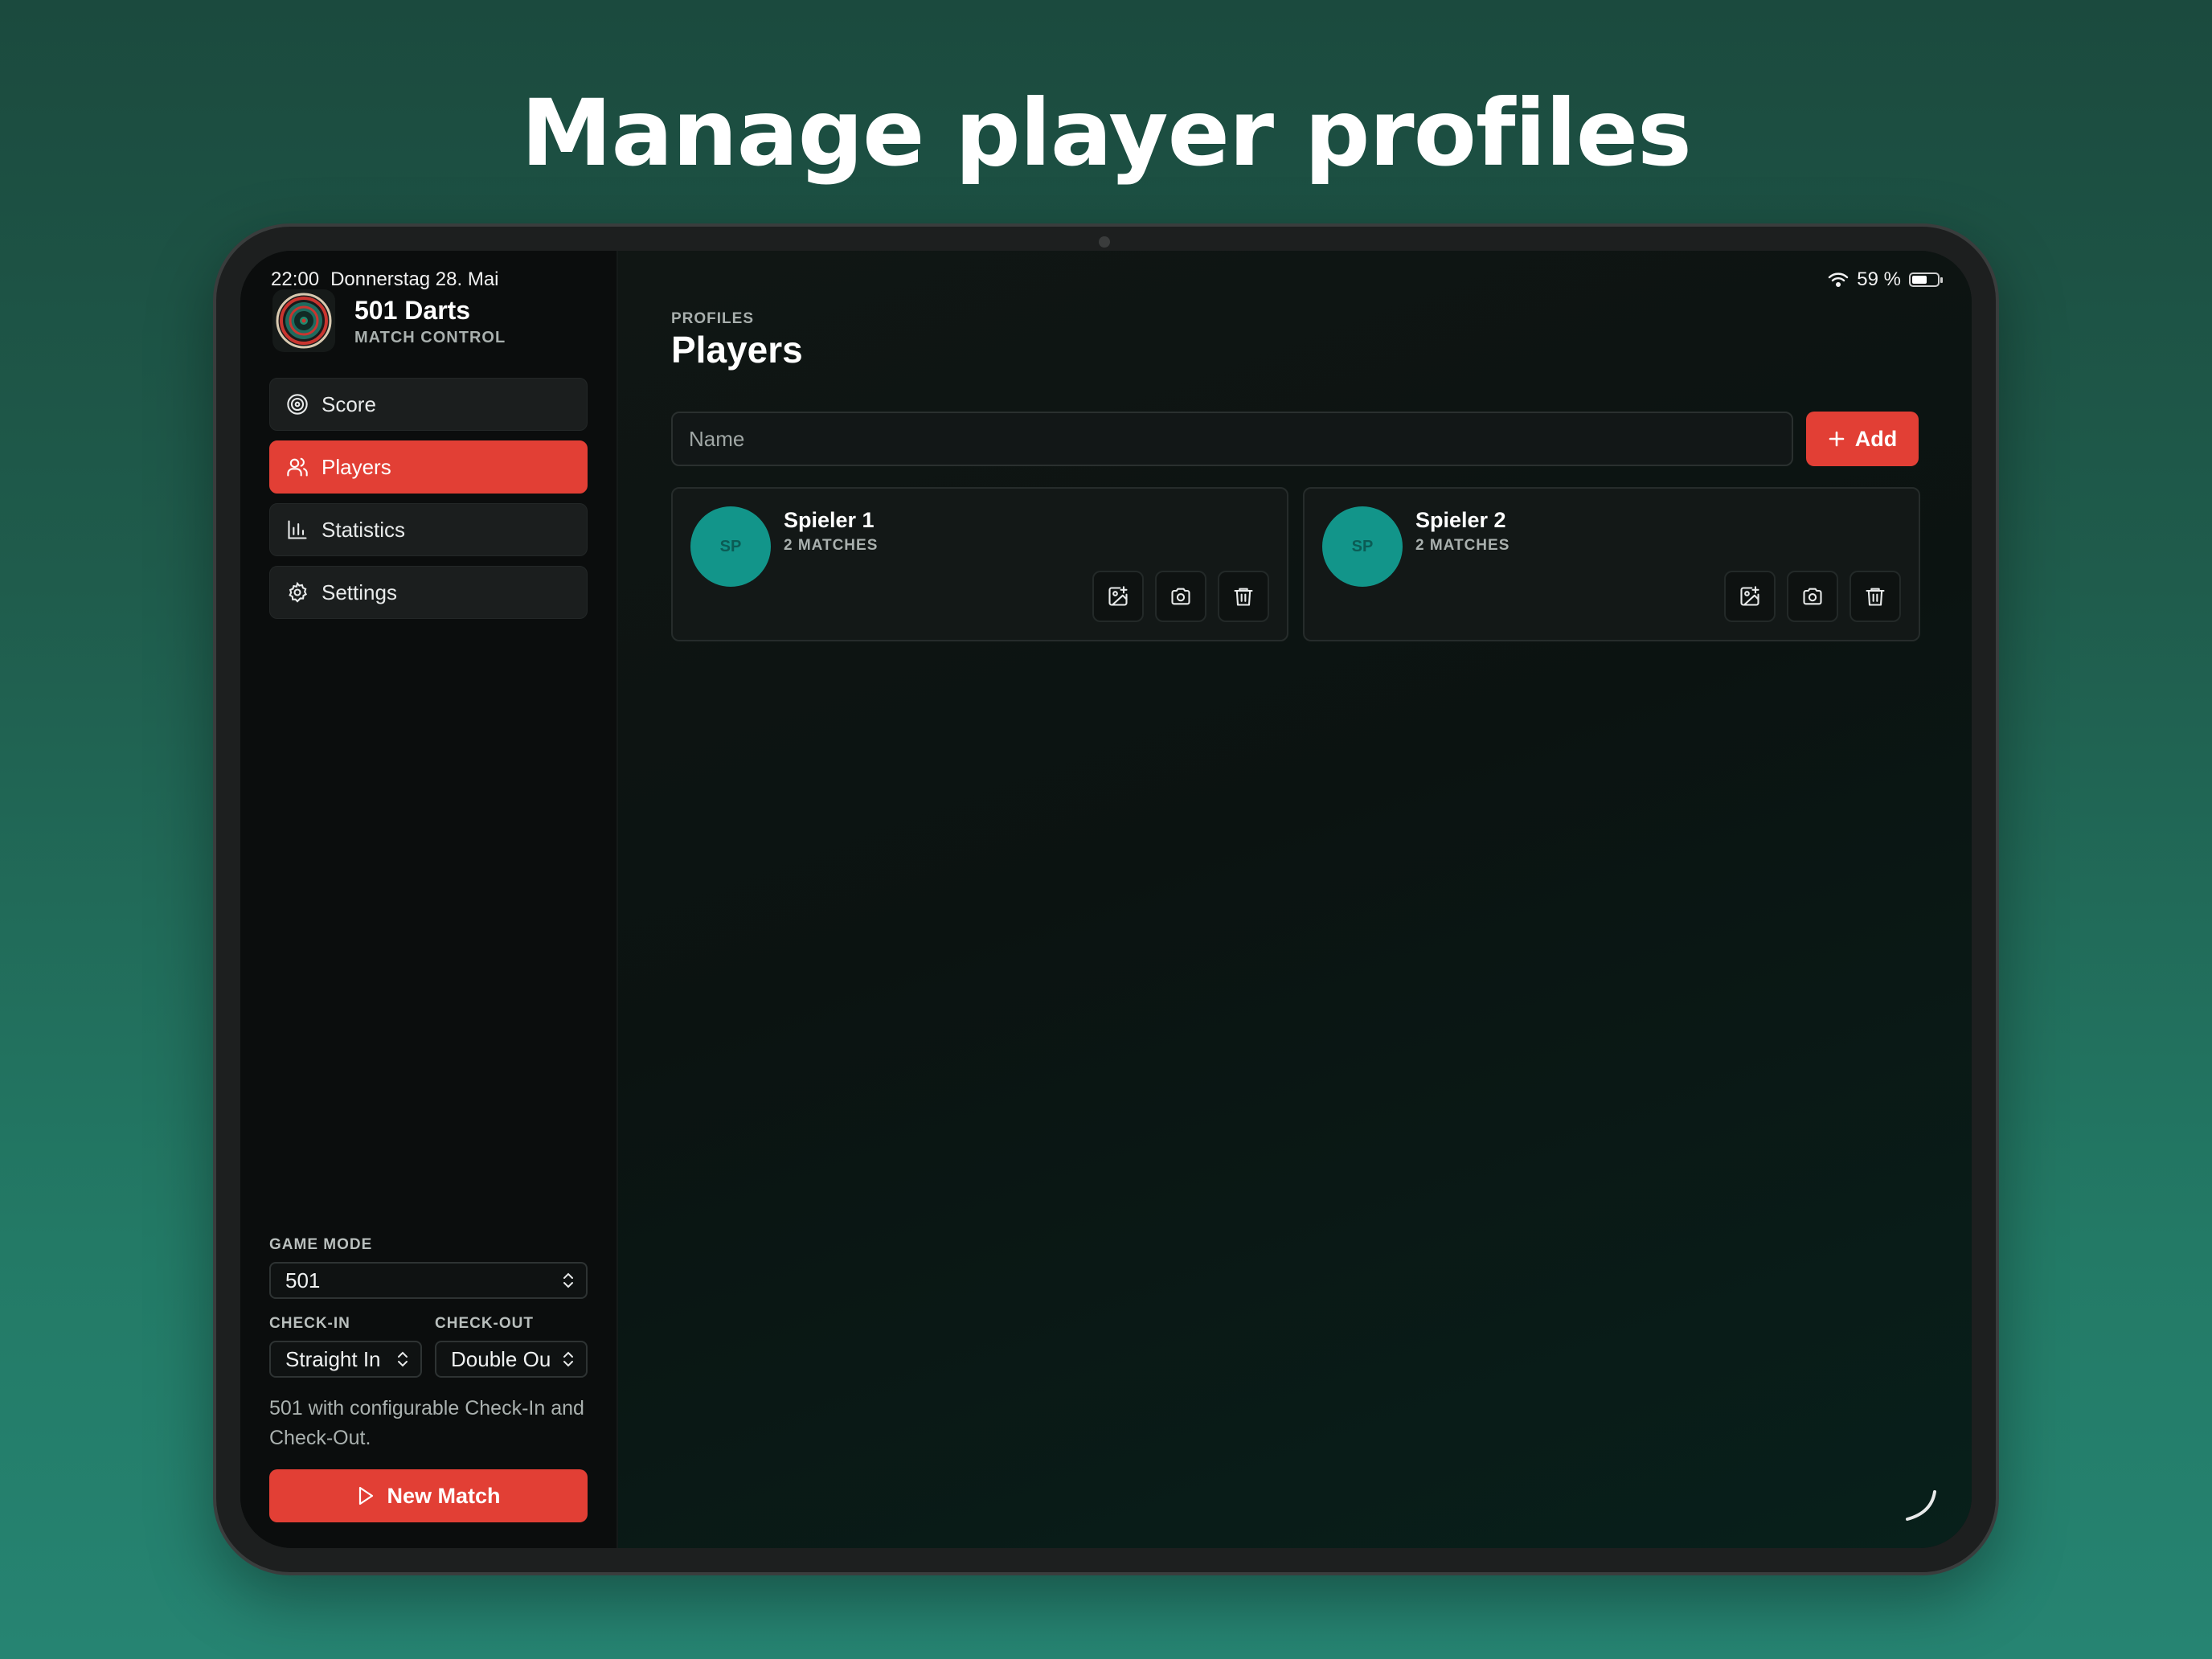 This screenshot has width=2212, height=1659. What do you see at coordinates (364, 529) in the screenshot?
I see `sidebar-item-label: Statistics` at bounding box center [364, 529].